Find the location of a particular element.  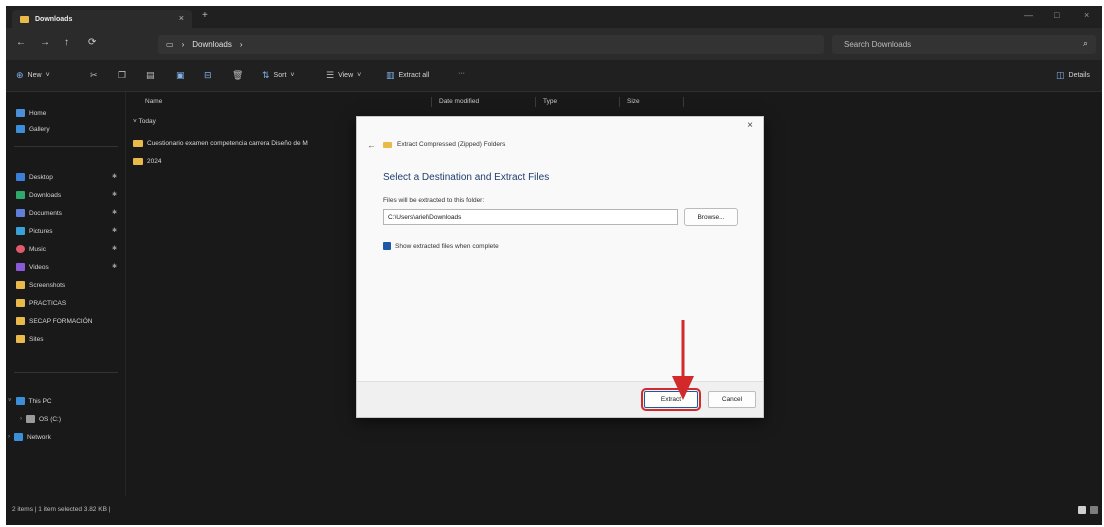

destination-path-input: C:\Users\ariel\Downloads is located at coordinates (530, 217).